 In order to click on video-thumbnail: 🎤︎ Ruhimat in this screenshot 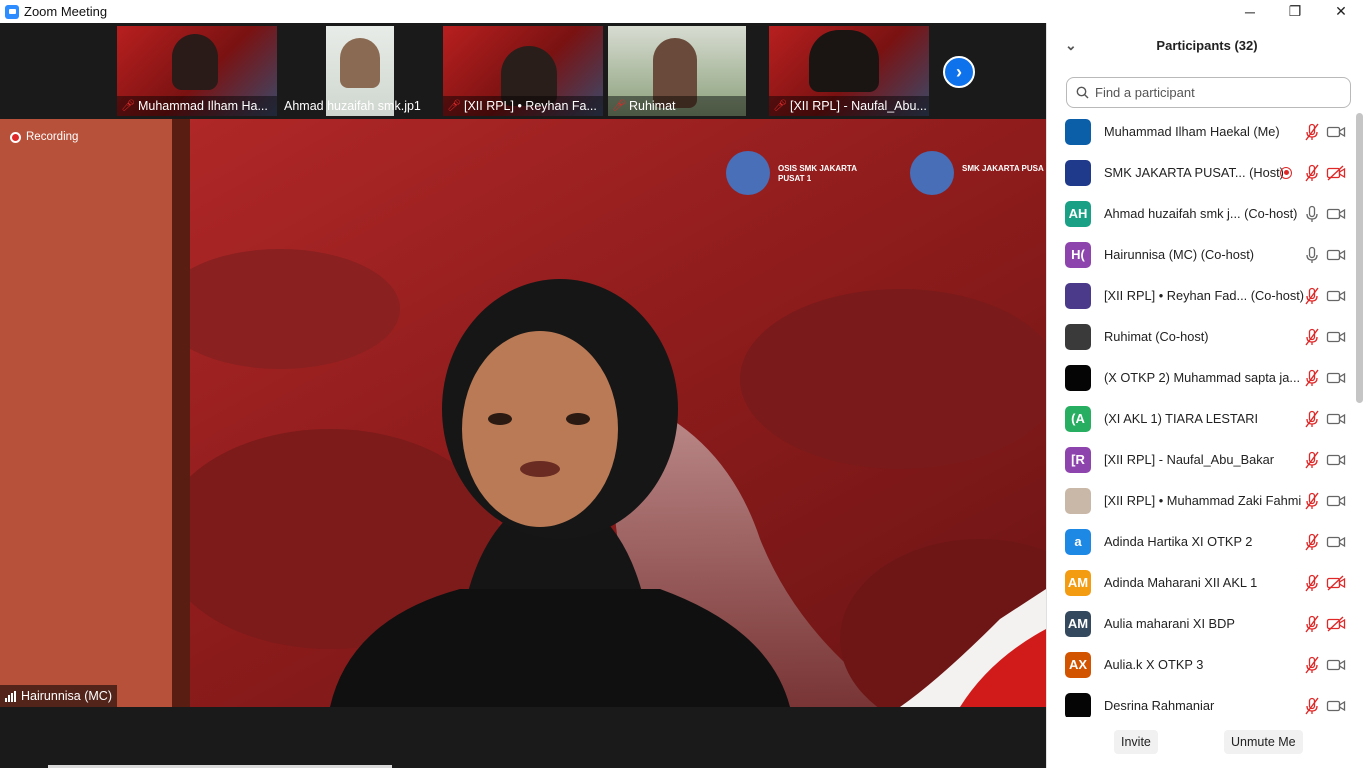, I will do `click(677, 71)`.